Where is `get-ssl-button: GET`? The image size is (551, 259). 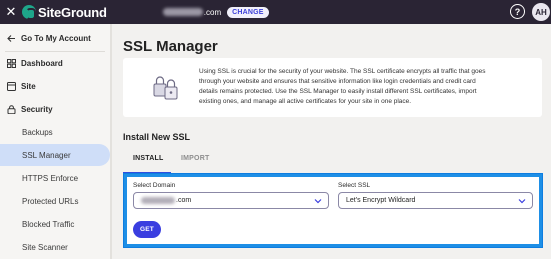
get-ssl-button: GET is located at coordinates (147, 229).